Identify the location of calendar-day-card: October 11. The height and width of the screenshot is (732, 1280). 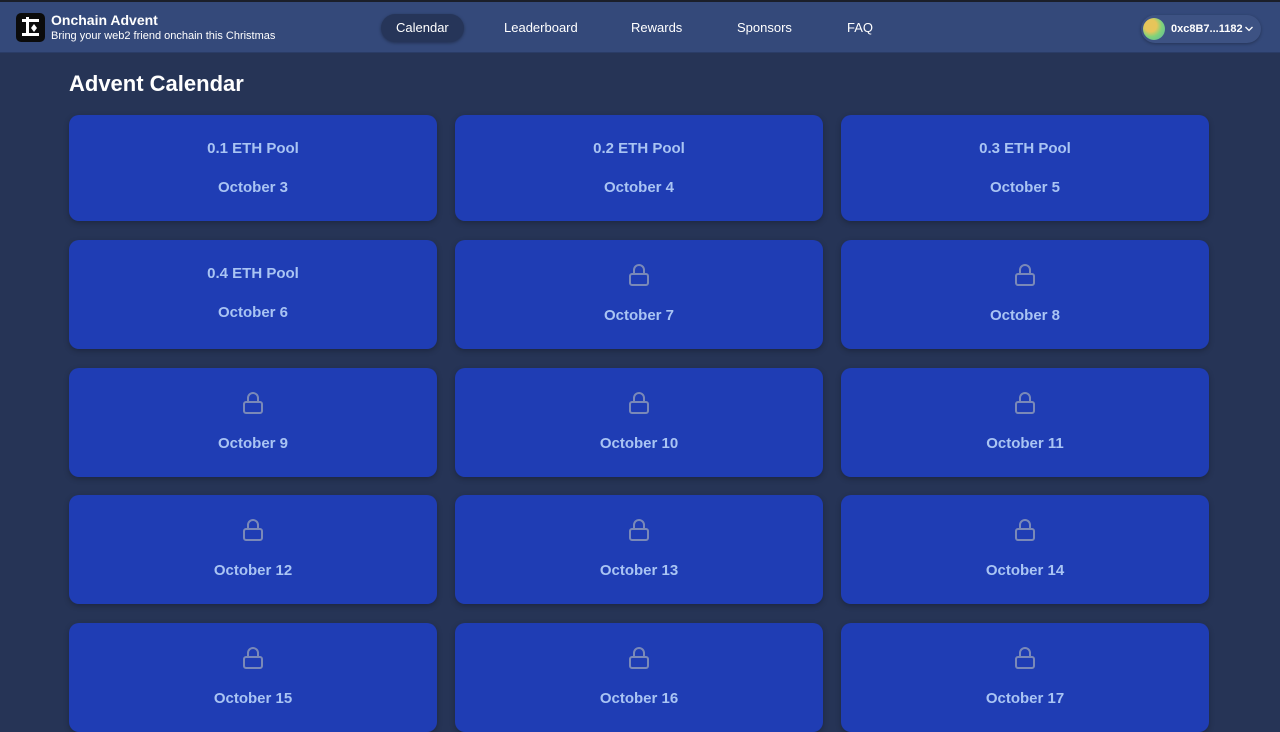
(1025, 422).